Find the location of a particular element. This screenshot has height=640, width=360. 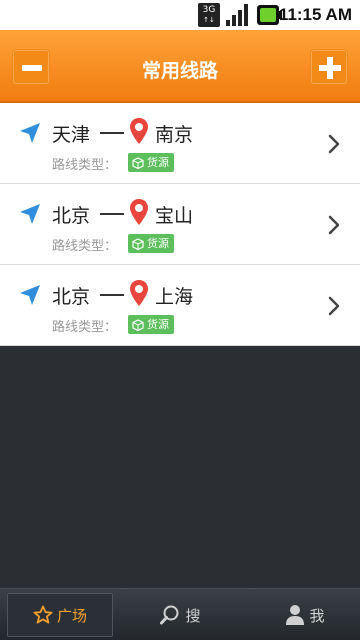

add-route-button is located at coordinates (329, 67).